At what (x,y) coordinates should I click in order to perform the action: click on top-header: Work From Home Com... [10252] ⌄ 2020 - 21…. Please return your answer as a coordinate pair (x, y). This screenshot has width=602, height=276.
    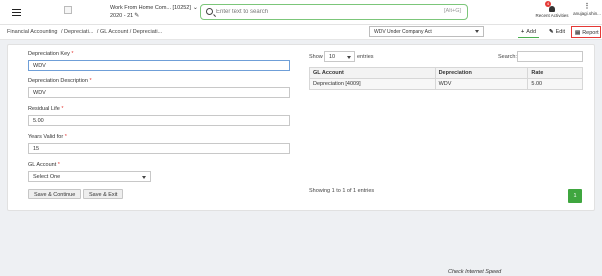
    Looking at the image, I should click on (301, 12).